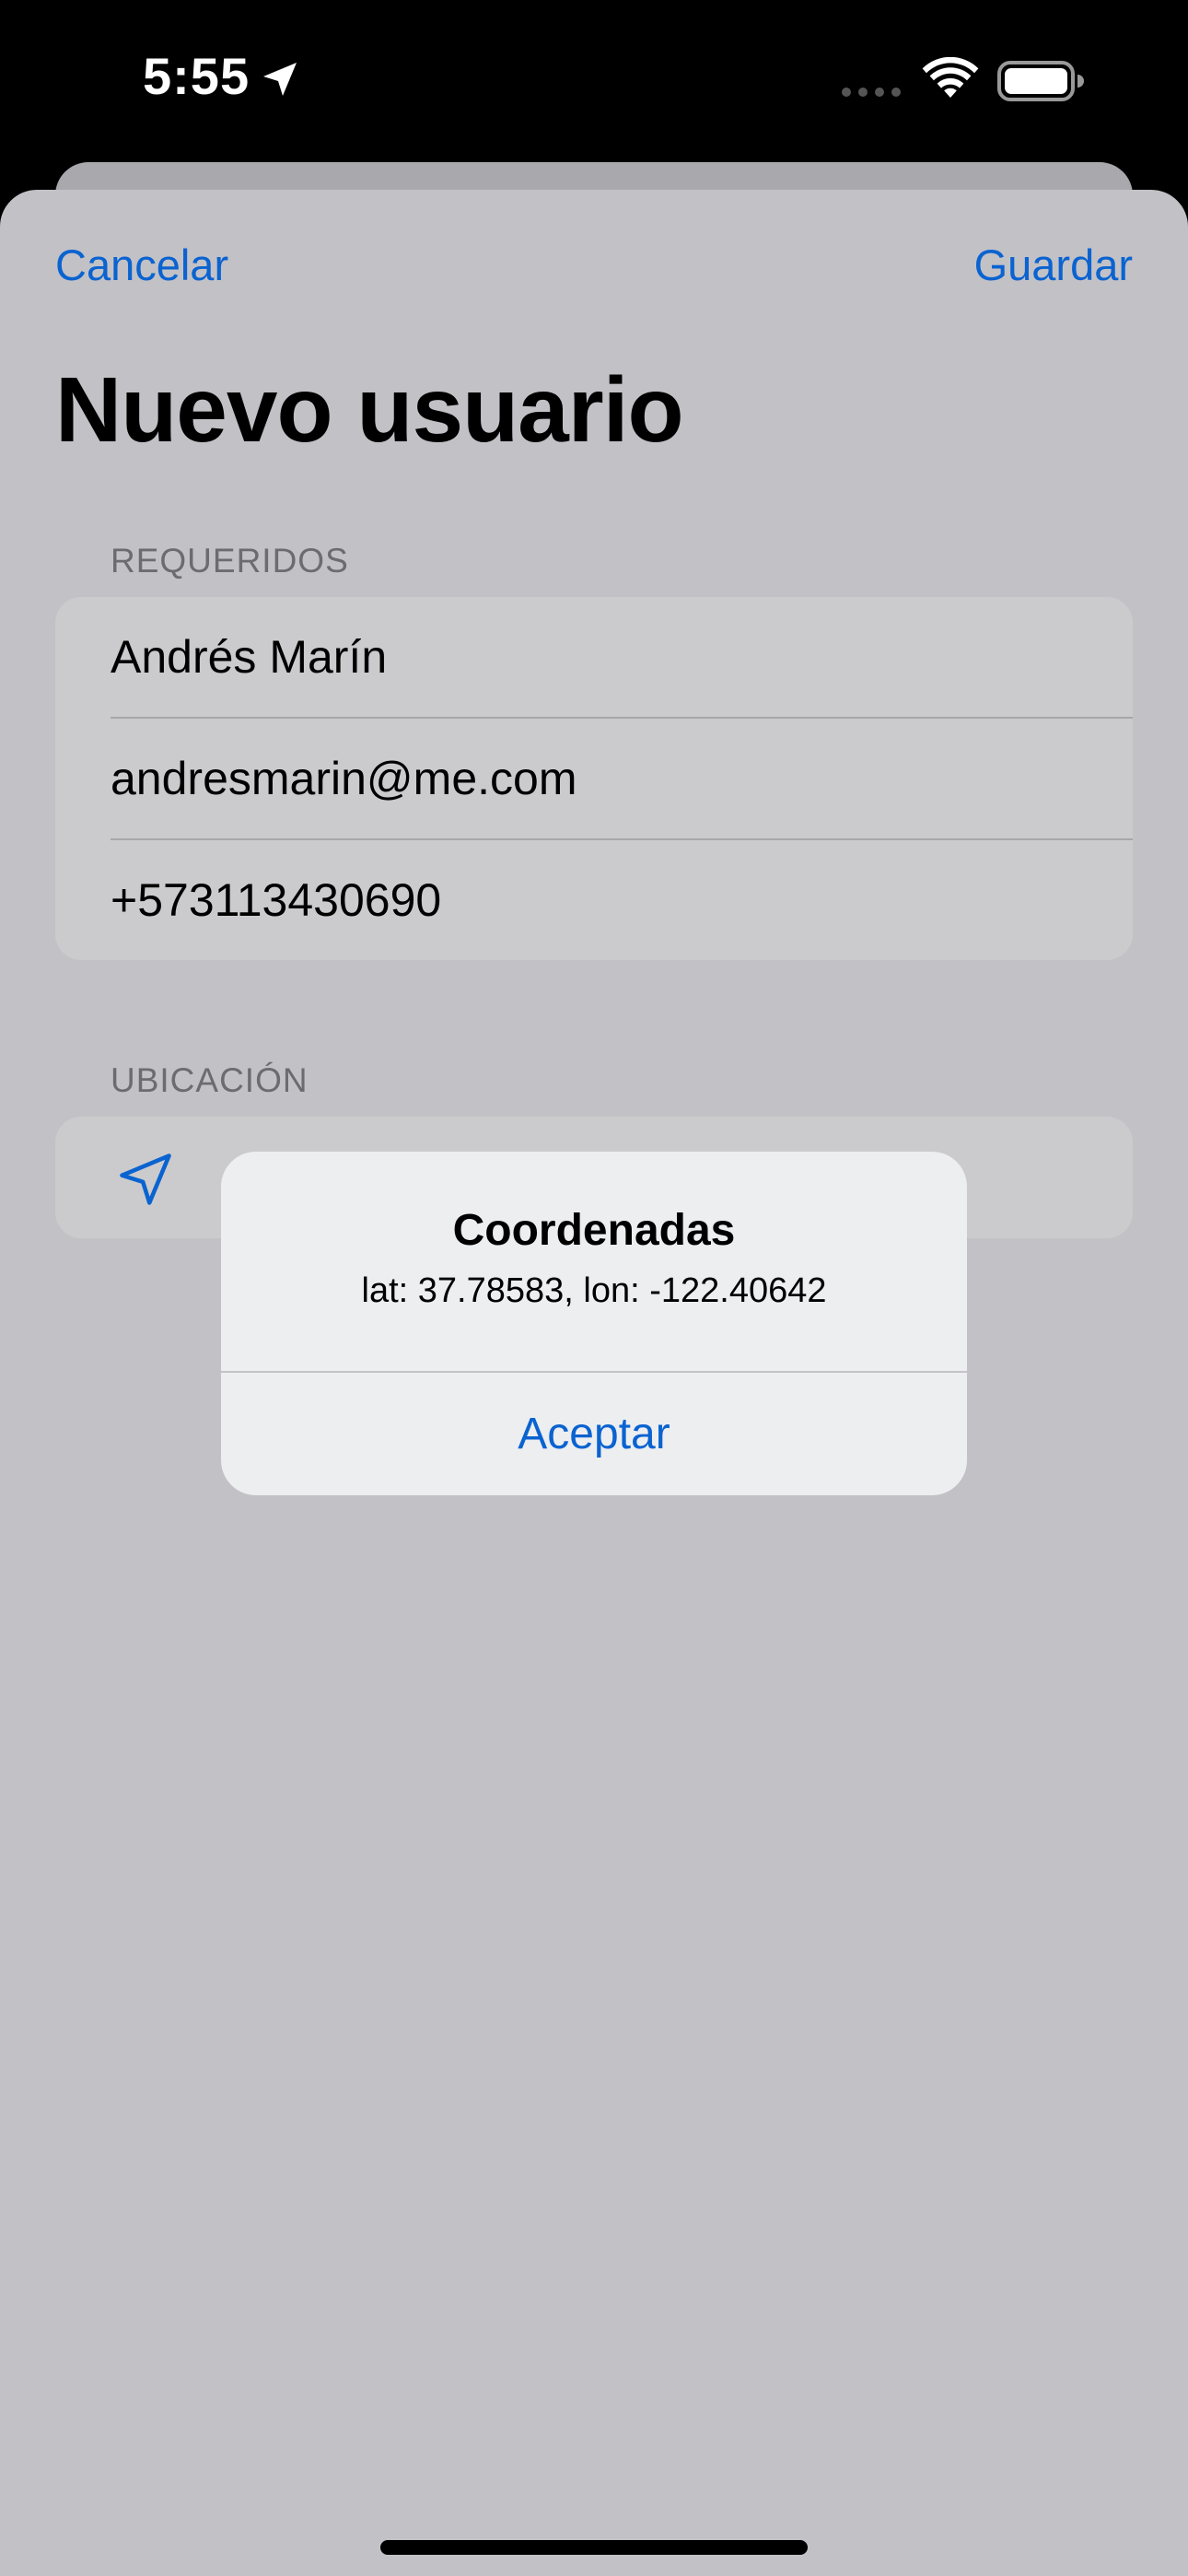 Image resolution: width=1188 pixels, height=2576 pixels. Describe the element at coordinates (594, 1434) in the screenshot. I see `accept-button: Aceptar` at that location.